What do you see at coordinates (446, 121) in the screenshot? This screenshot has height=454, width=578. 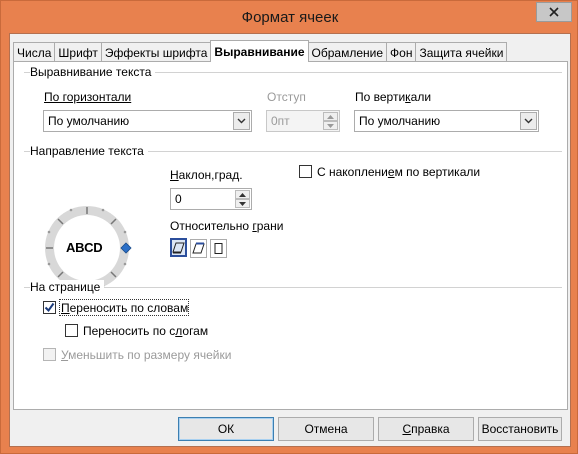 I see `vertical-select: По умолчанию` at bounding box center [446, 121].